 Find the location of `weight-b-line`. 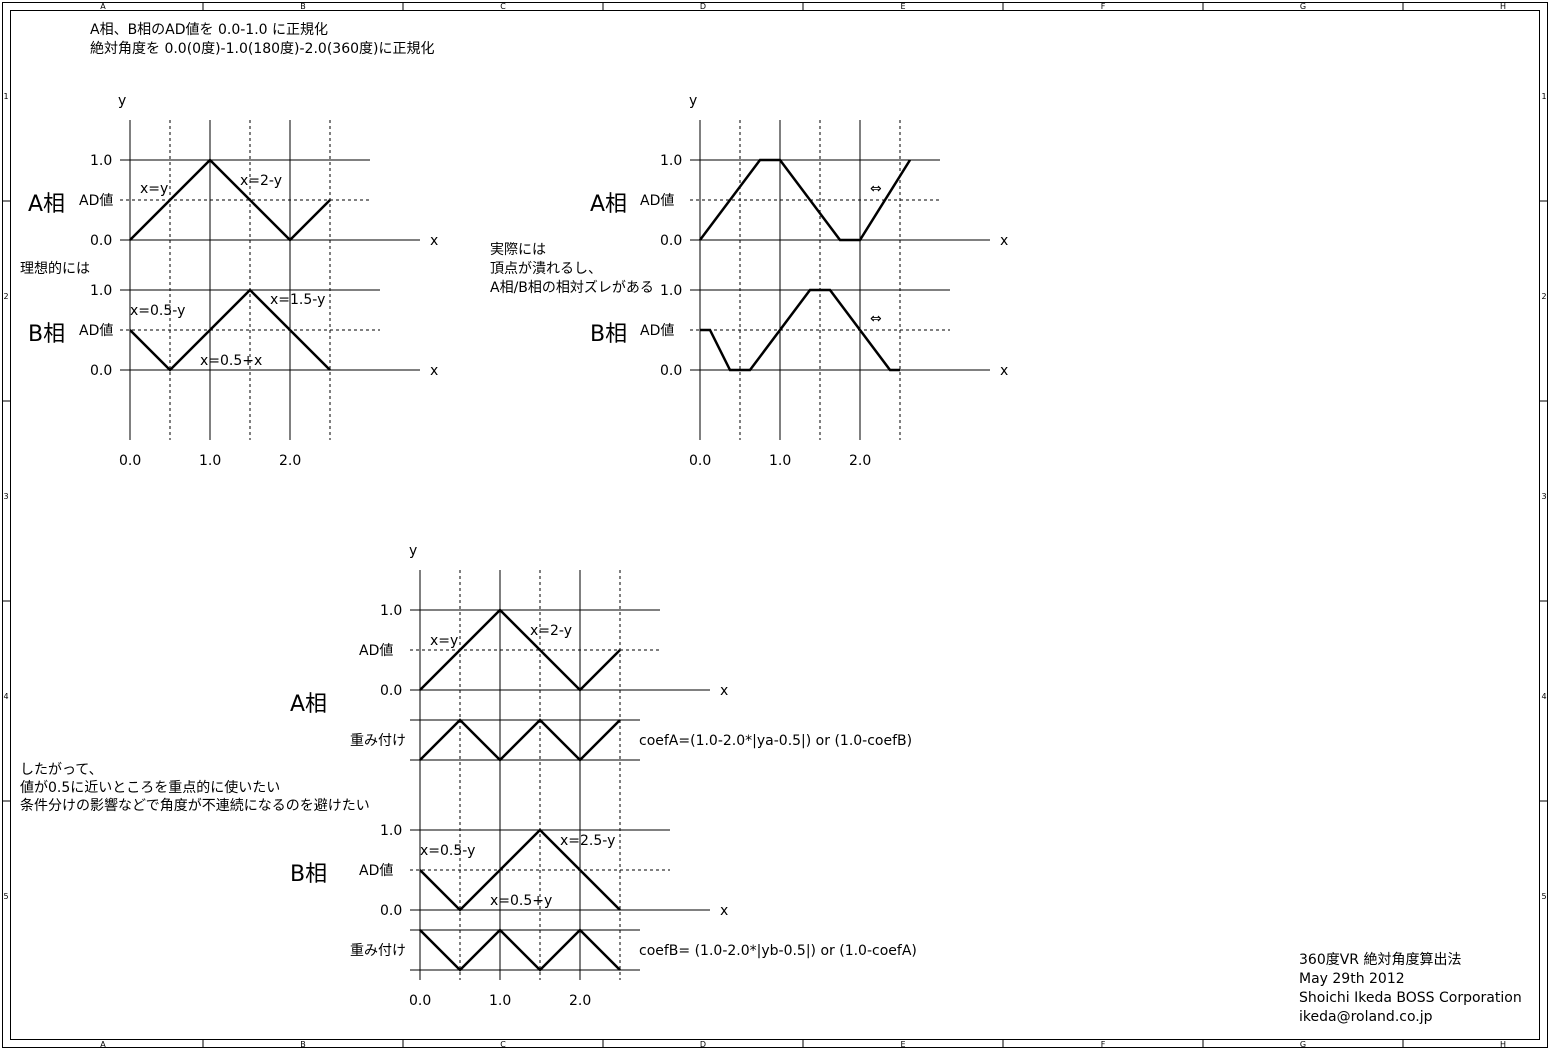

weight-b-line is located at coordinates (520, 950).